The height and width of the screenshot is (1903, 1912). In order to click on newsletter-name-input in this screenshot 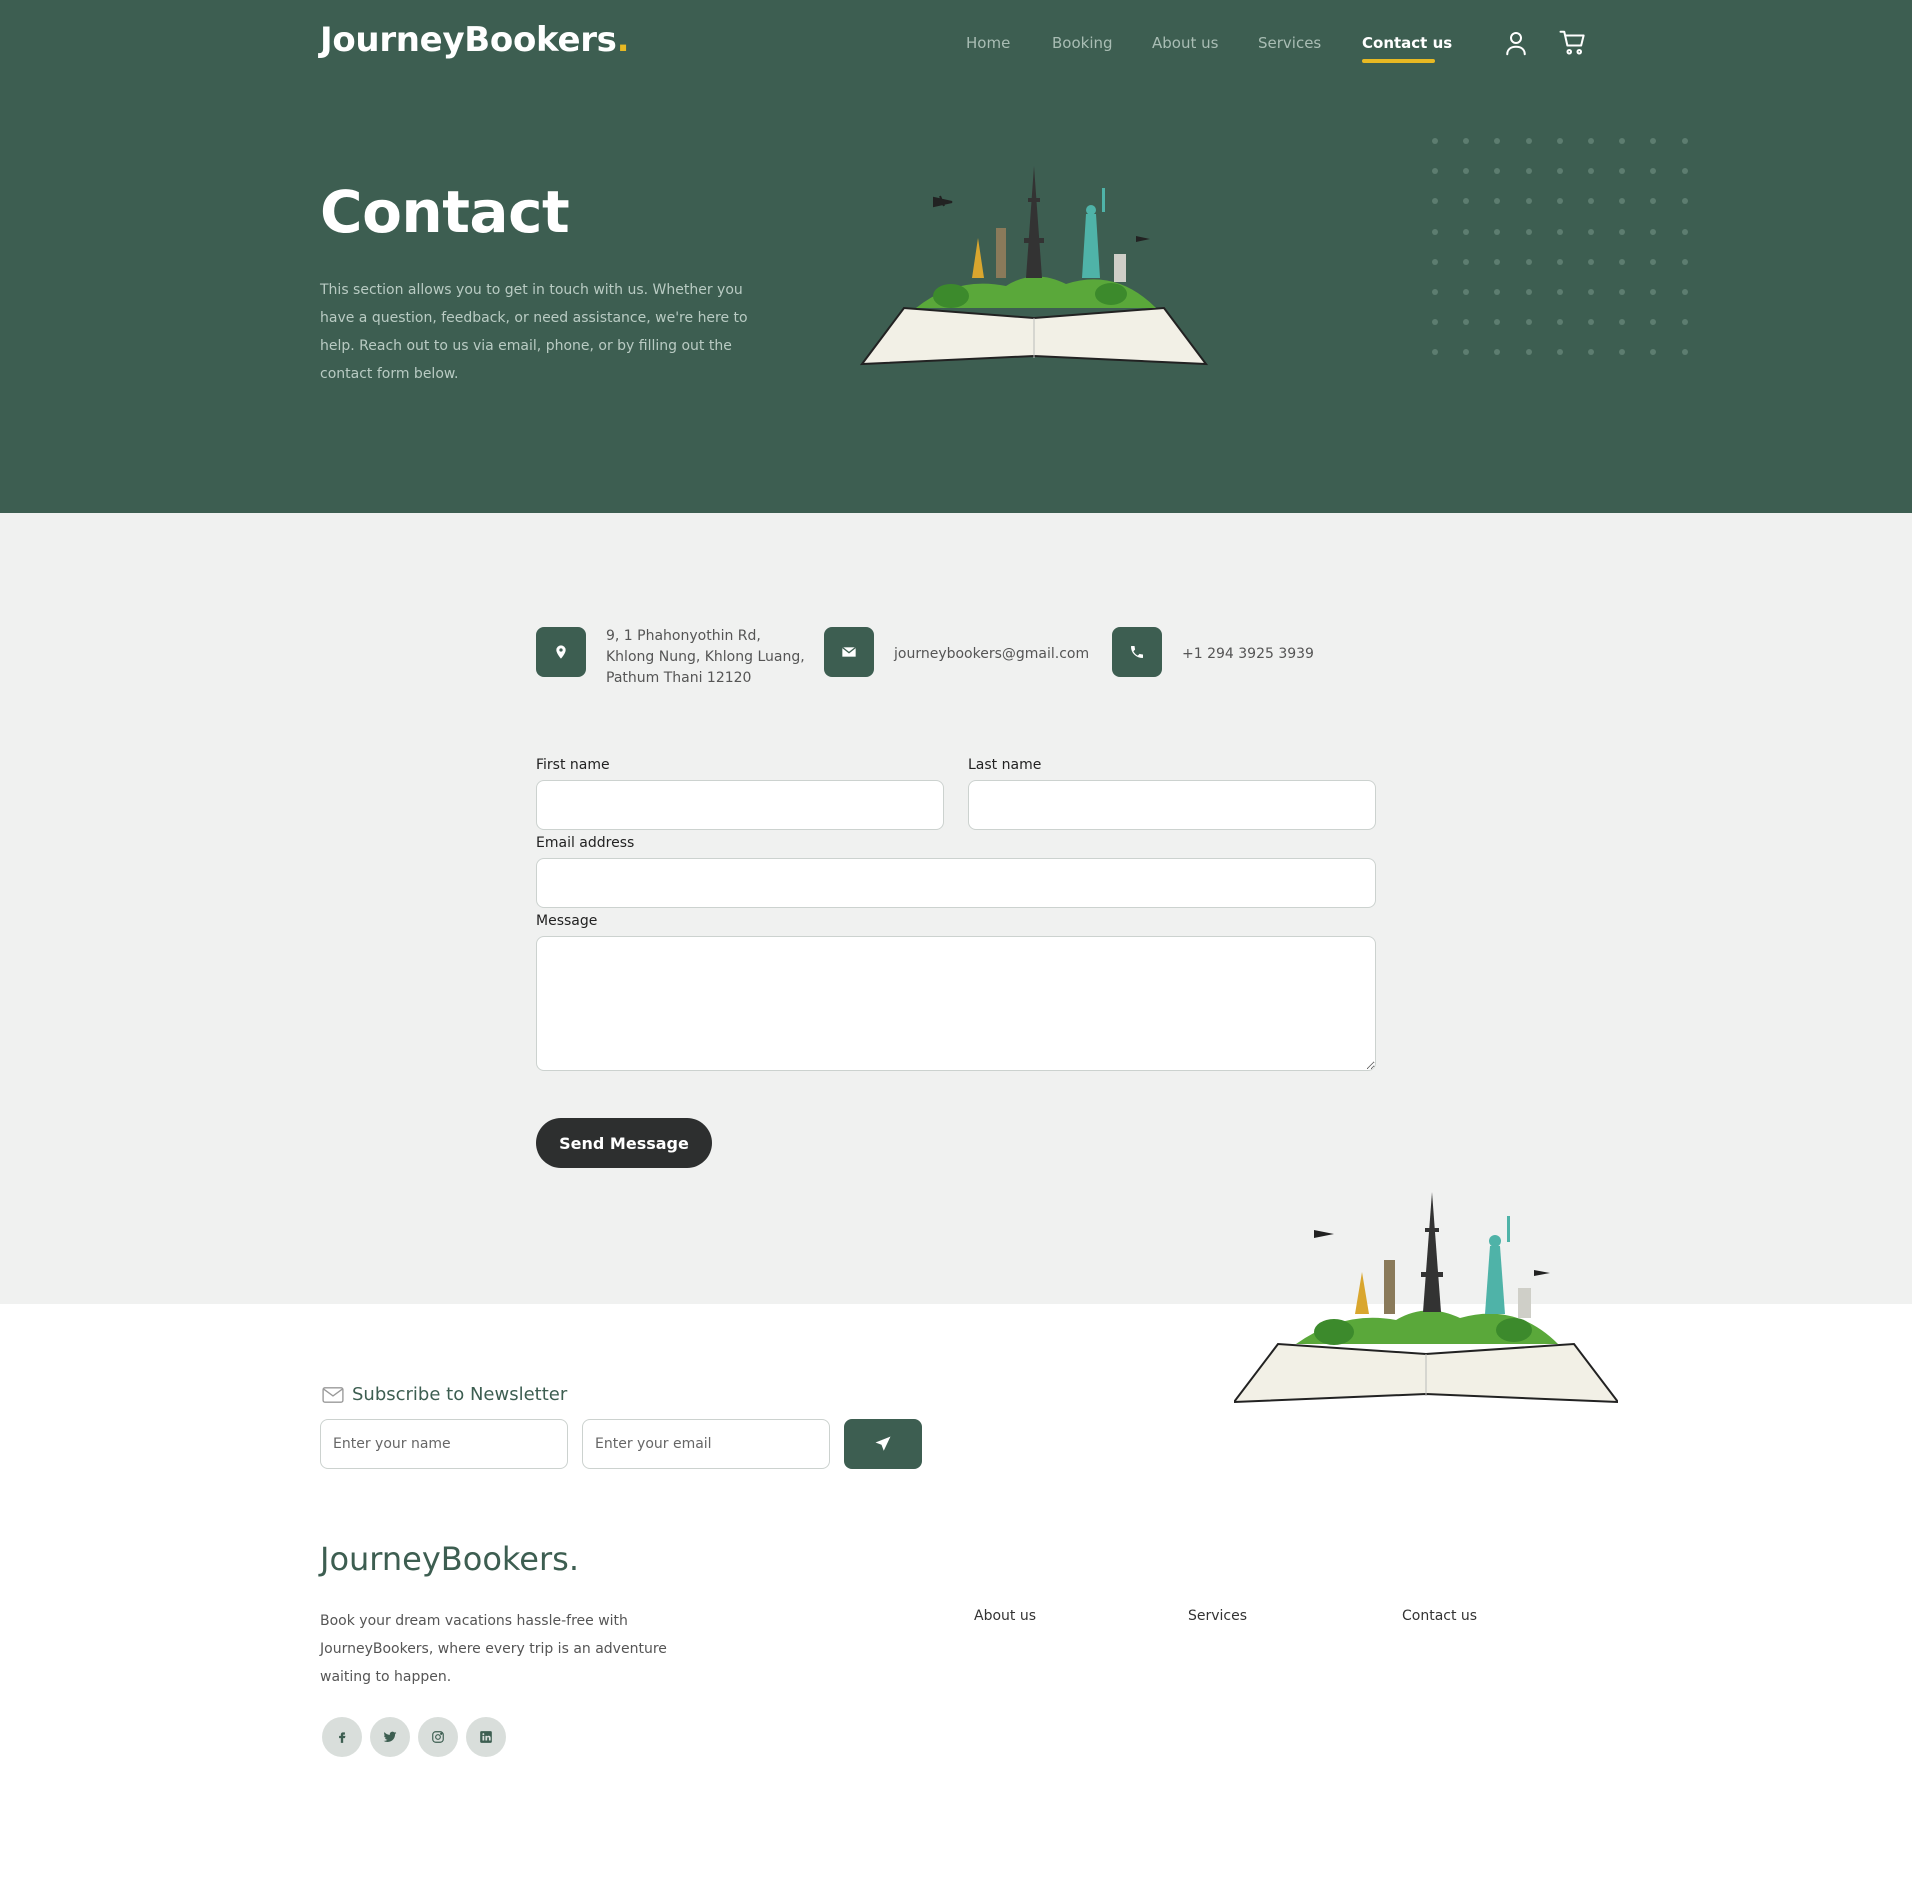, I will do `click(444, 1444)`.